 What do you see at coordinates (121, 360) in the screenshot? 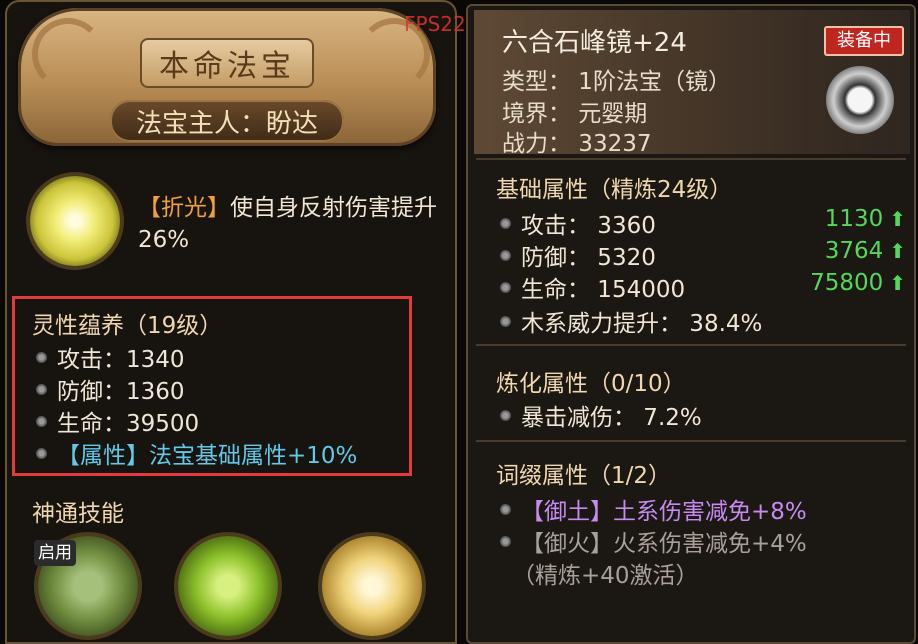
I see `nurture-attack: 攻击：1340` at bounding box center [121, 360].